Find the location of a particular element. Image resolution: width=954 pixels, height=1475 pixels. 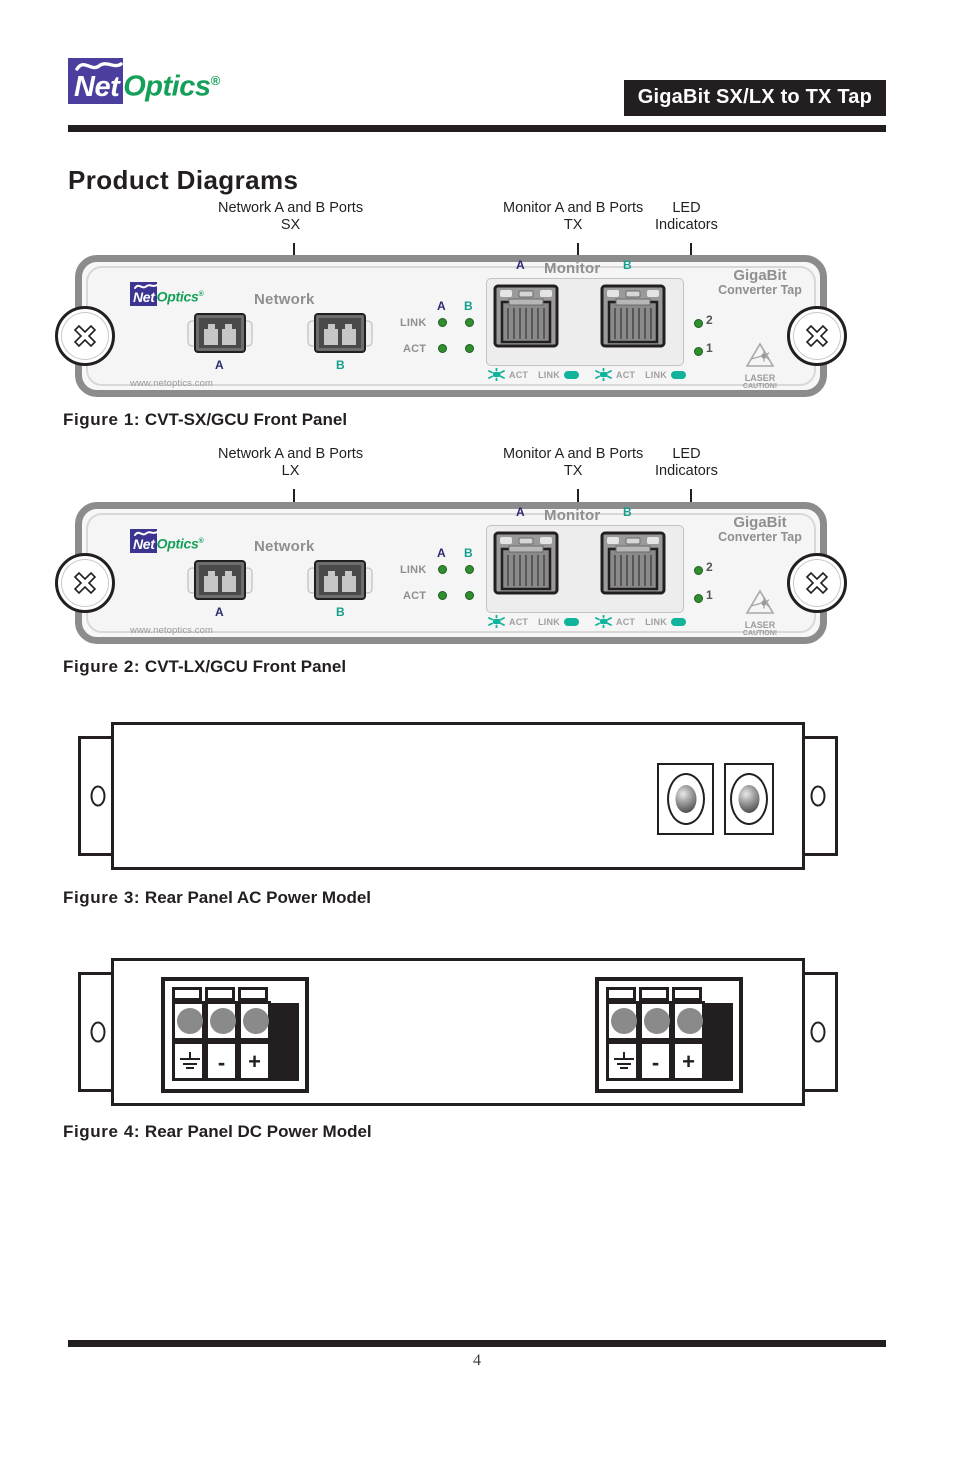

fig1-monitor-port-b is located at coordinates (633, 316).